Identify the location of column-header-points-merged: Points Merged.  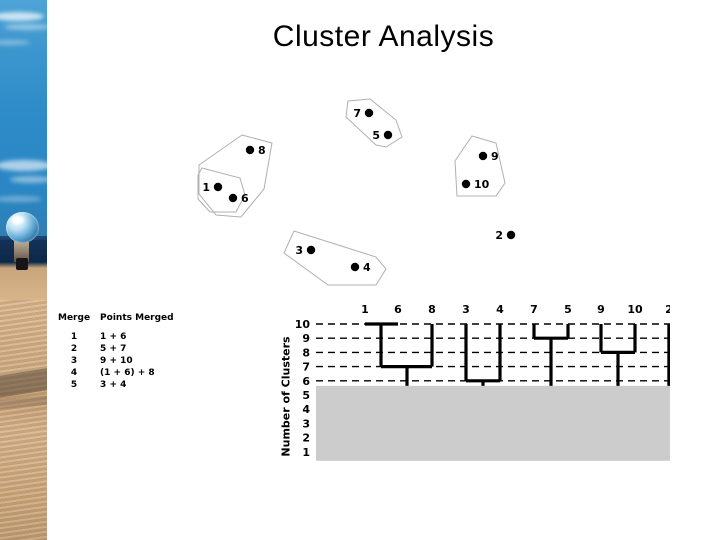
(137, 318).